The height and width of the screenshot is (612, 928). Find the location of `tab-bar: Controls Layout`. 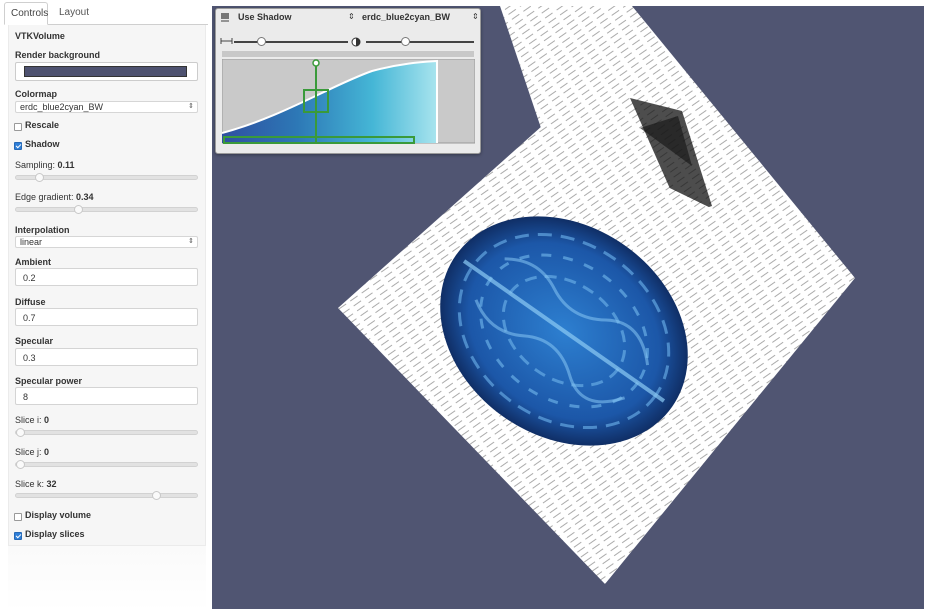

tab-bar: Controls Layout is located at coordinates (106, 14).